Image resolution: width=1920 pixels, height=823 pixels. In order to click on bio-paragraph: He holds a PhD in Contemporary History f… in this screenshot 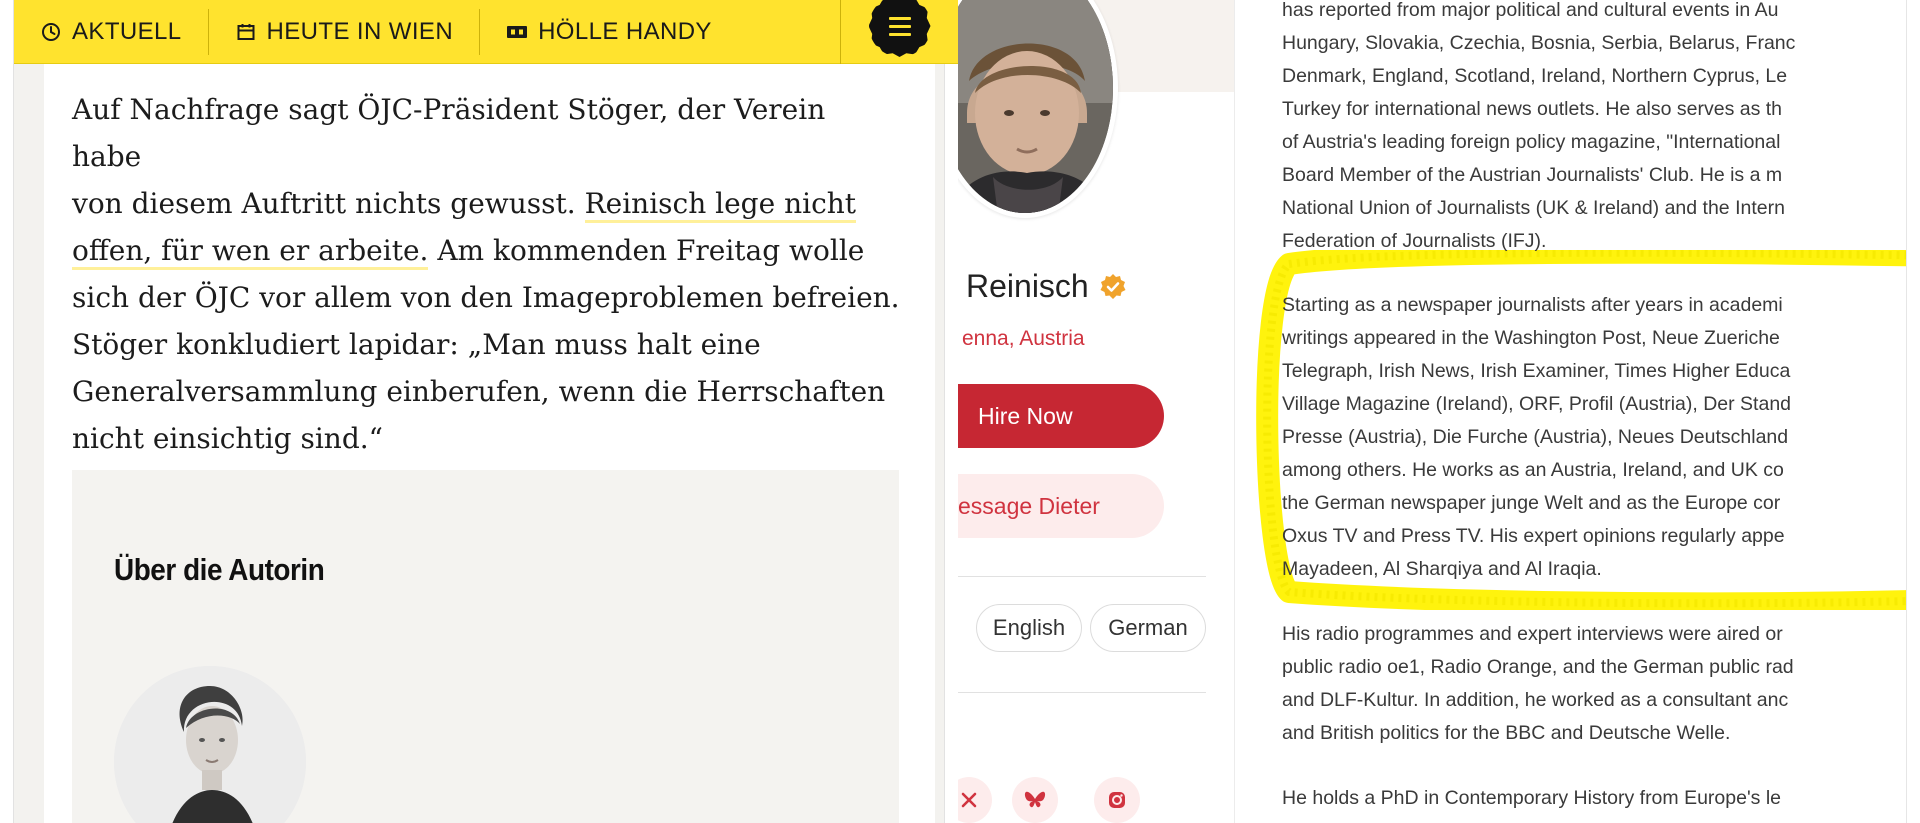, I will do `click(1601, 798)`.